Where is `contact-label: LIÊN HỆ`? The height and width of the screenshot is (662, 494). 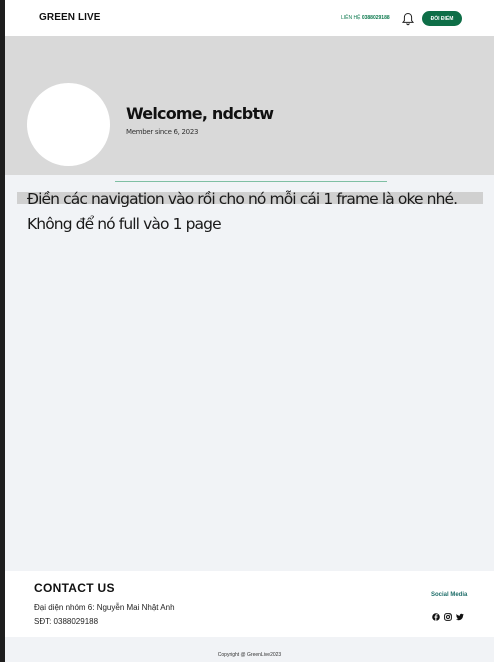
contact-label: LIÊN HỆ is located at coordinates (351, 18).